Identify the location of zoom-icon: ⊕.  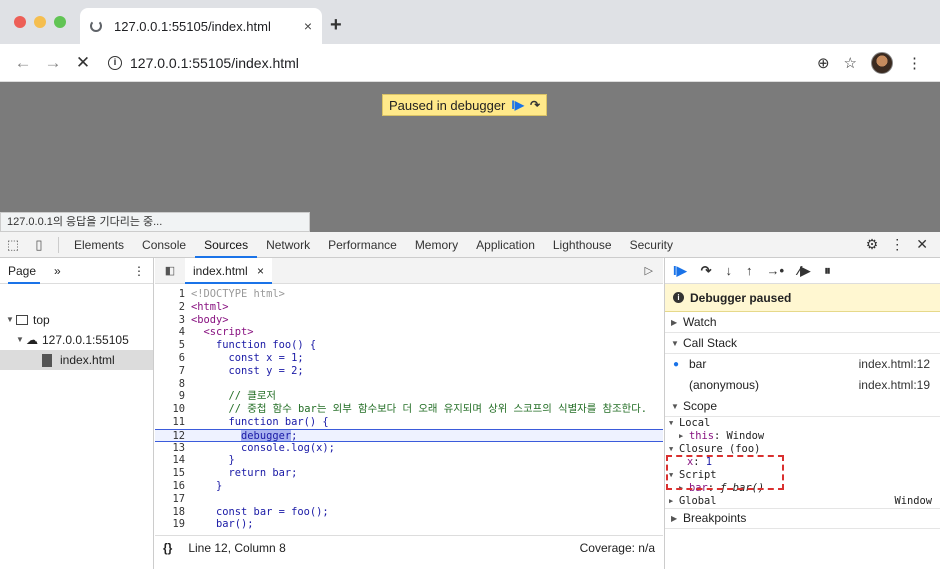
(823, 63).